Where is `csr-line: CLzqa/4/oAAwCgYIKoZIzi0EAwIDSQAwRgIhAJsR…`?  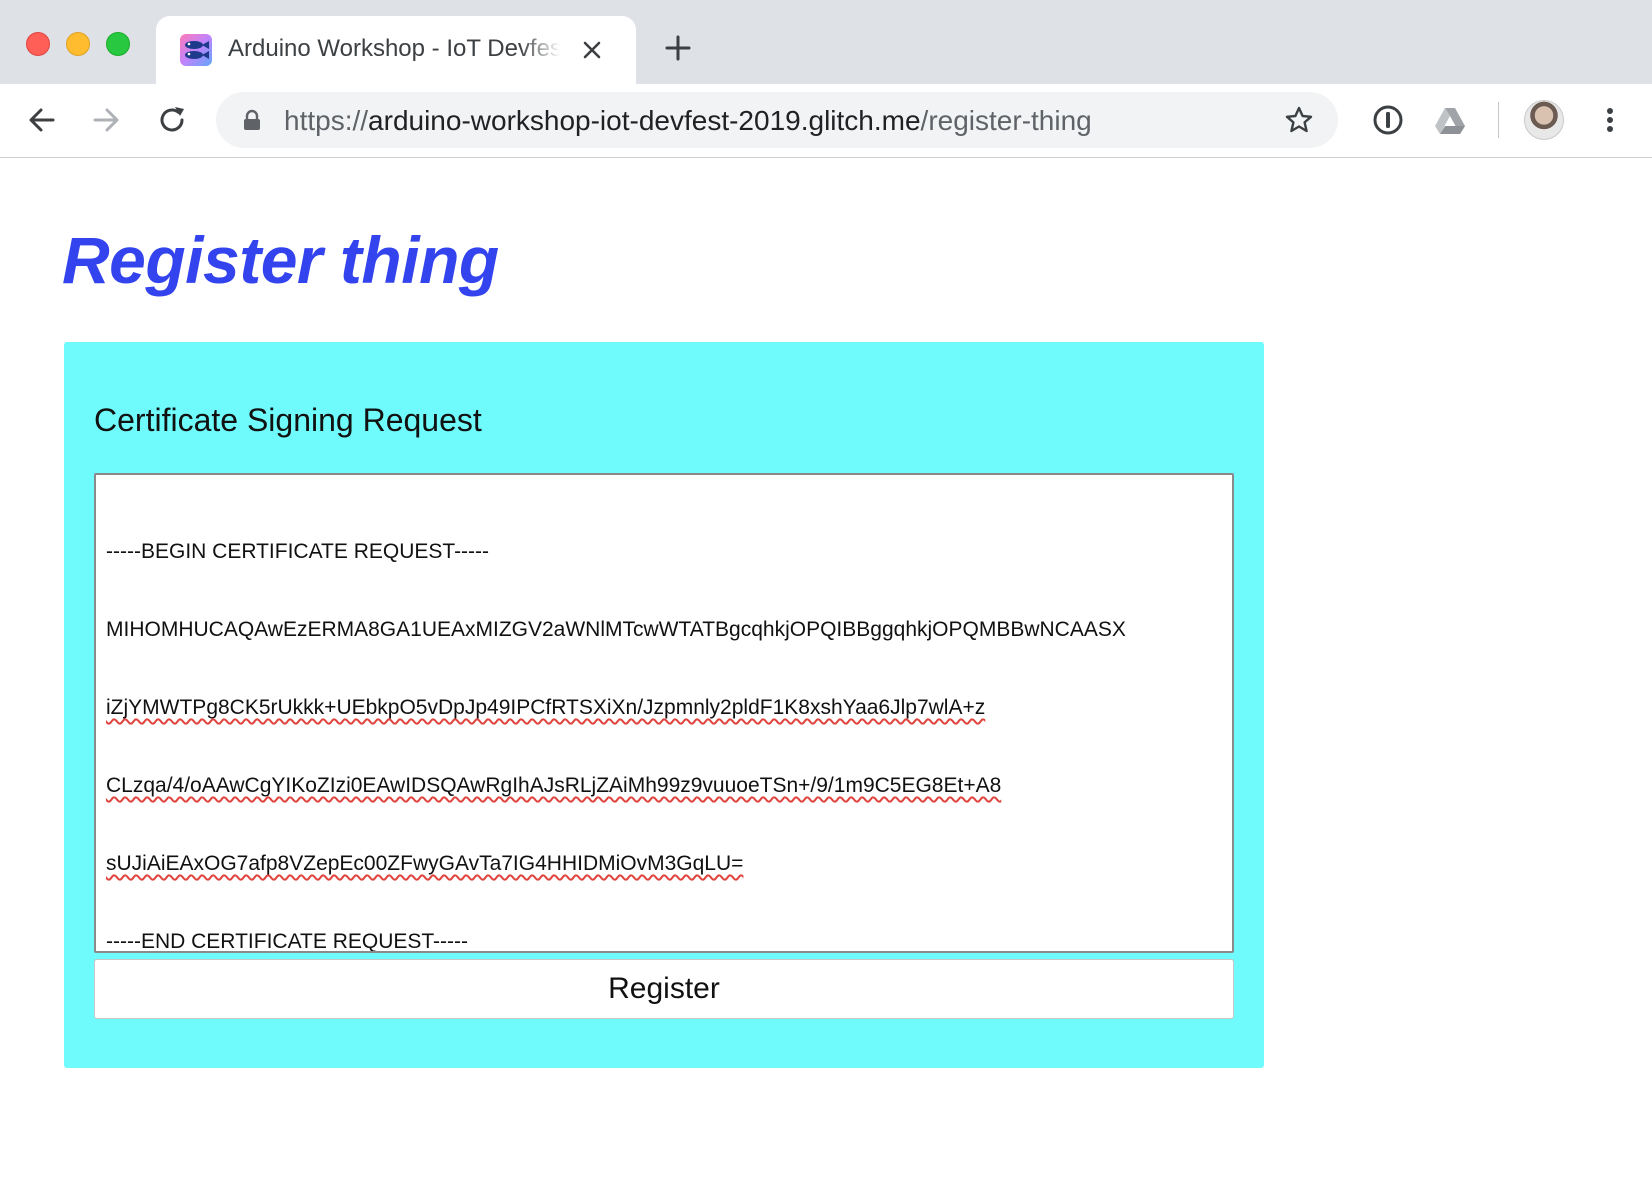
csr-line: CLzqa/4/oAAwCgYIKoZIzi0EAwIDSQAwRgIhAJsR… is located at coordinates (554, 785).